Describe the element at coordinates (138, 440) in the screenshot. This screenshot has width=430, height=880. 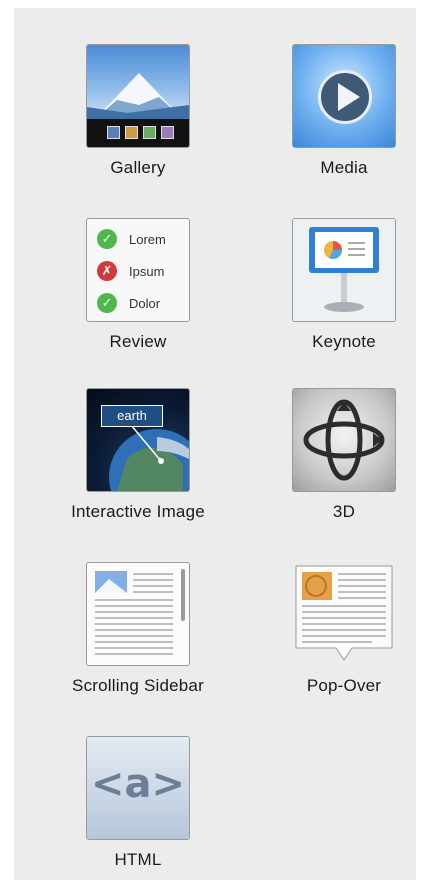
I see `earth-icon: earth` at that location.